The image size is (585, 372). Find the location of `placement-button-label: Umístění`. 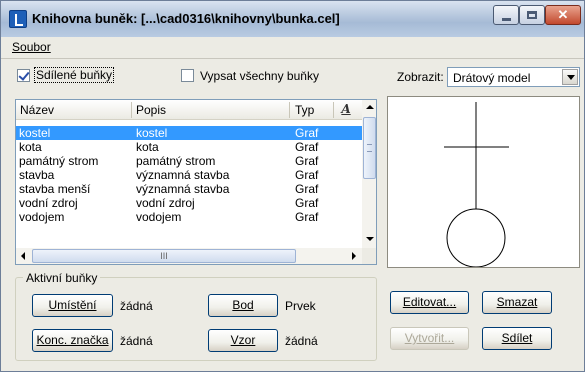

placement-button-label: Umístění is located at coordinates (72, 305).